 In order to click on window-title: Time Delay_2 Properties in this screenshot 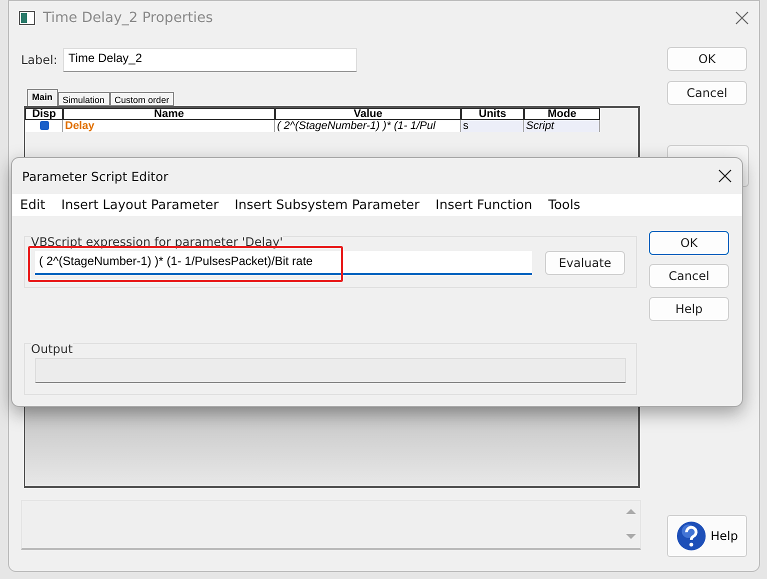, I will do `click(128, 18)`.